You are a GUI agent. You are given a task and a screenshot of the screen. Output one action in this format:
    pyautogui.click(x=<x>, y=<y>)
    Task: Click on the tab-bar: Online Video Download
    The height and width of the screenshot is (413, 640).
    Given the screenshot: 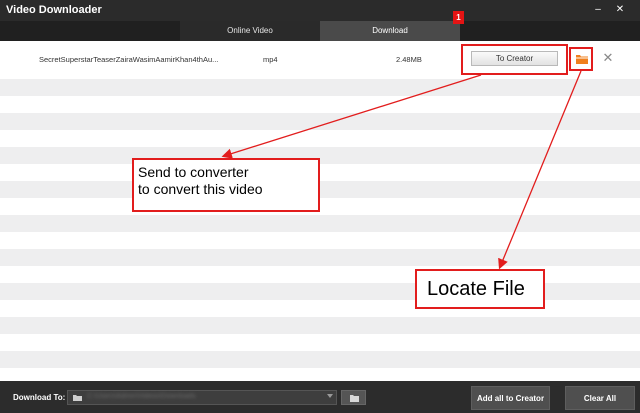 What is the action you would take?
    pyautogui.click(x=320, y=31)
    